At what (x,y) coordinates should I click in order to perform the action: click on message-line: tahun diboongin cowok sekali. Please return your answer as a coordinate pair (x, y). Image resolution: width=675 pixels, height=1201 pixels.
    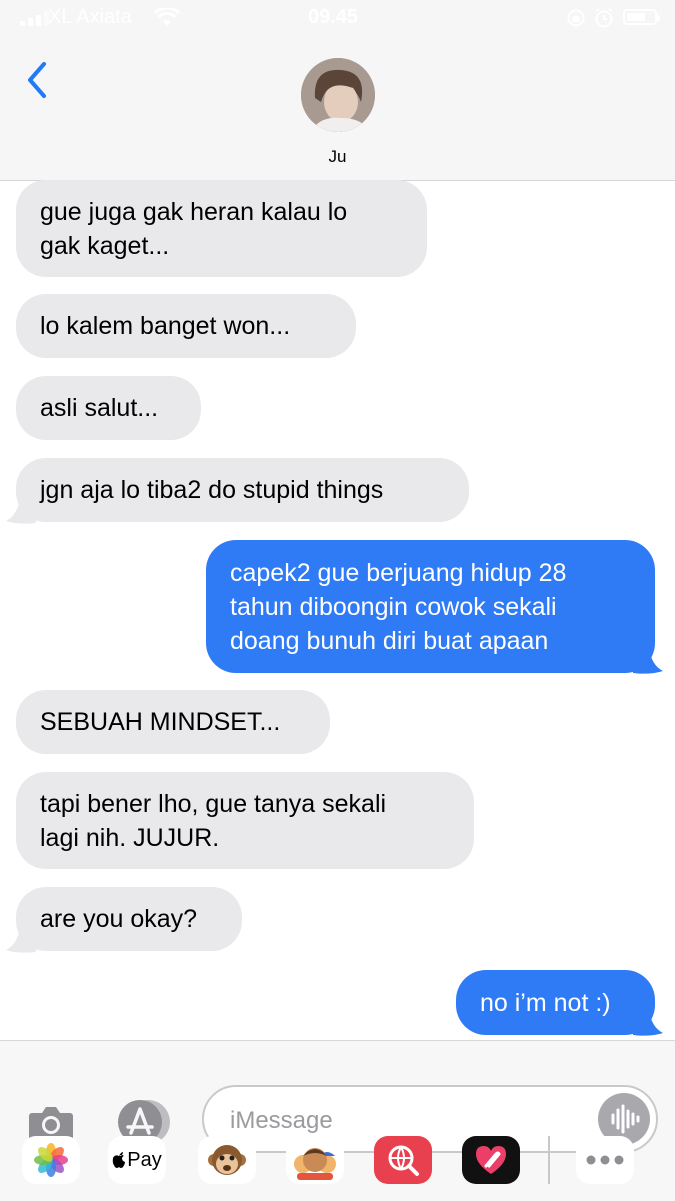
    Looking at the image, I should click on (393, 606).